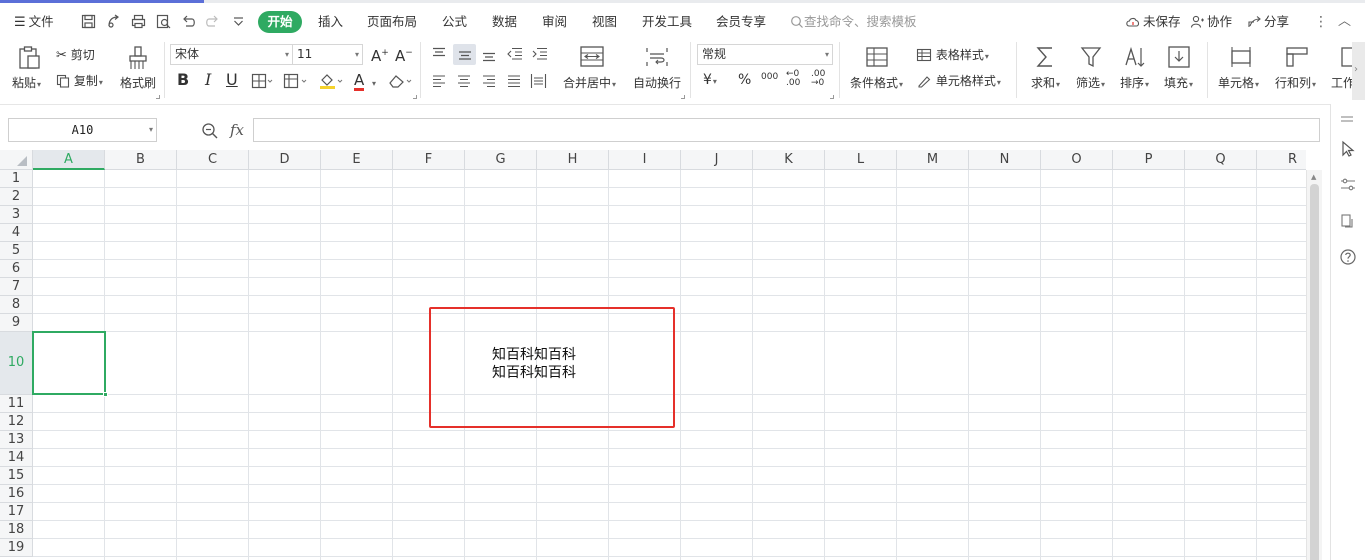 The width and height of the screenshot is (1365, 560). I want to click on align-top-icon, so click(439, 54).